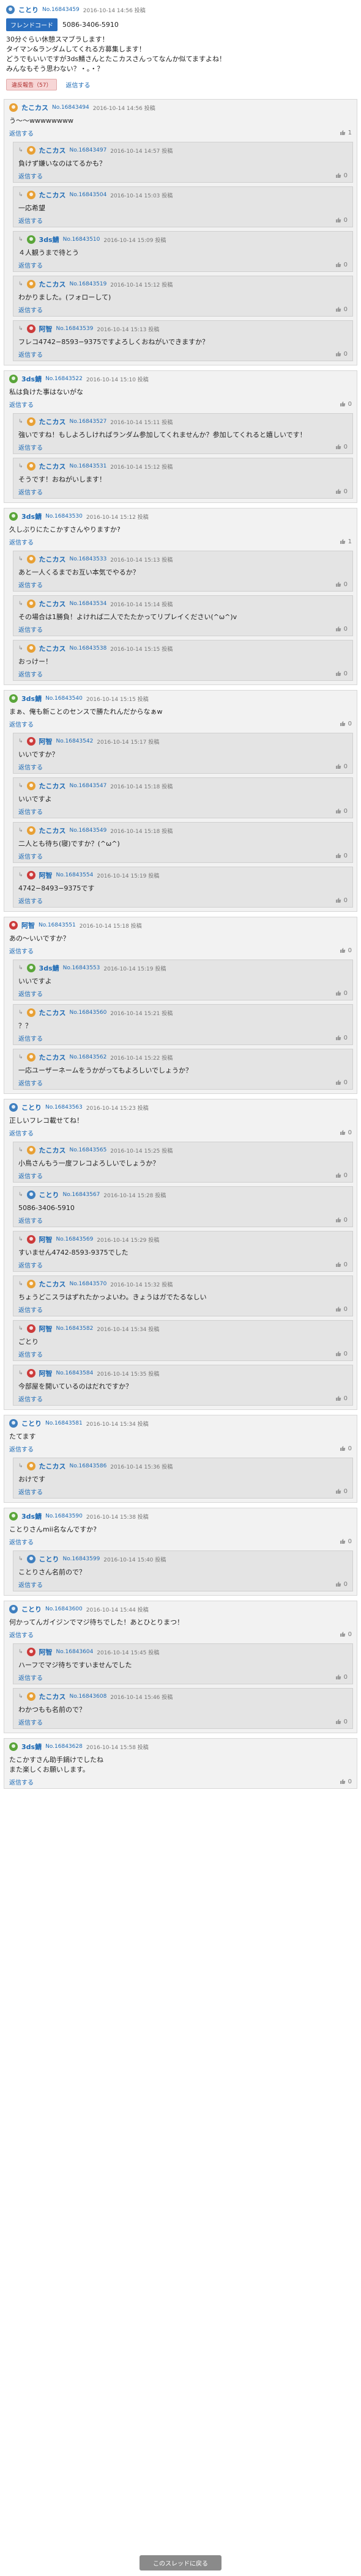  Describe the element at coordinates (88, 1057) in the screenshot. I see `reply-id: No.16843562` at that location.